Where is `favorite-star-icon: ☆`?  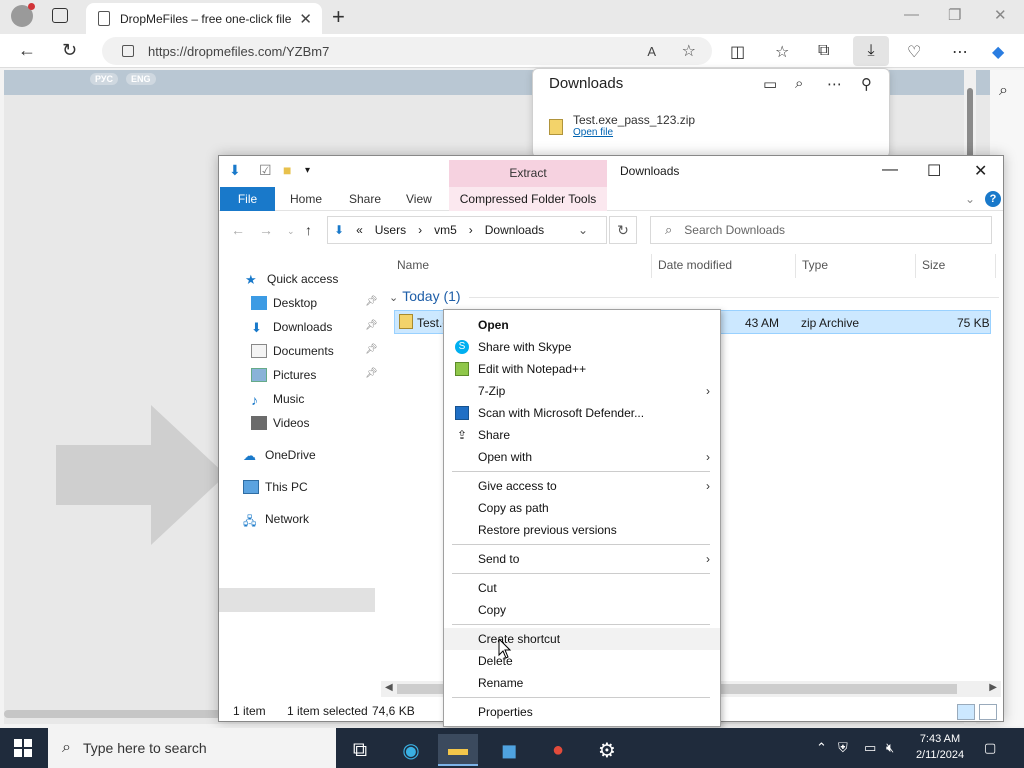
favorite-star-icon: ☆ is located at coordinates (689, 51).